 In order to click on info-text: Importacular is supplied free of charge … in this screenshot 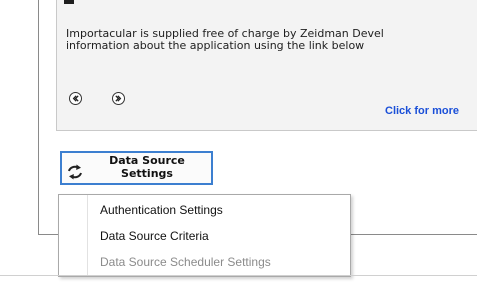, I will do `click(271, 40)`.